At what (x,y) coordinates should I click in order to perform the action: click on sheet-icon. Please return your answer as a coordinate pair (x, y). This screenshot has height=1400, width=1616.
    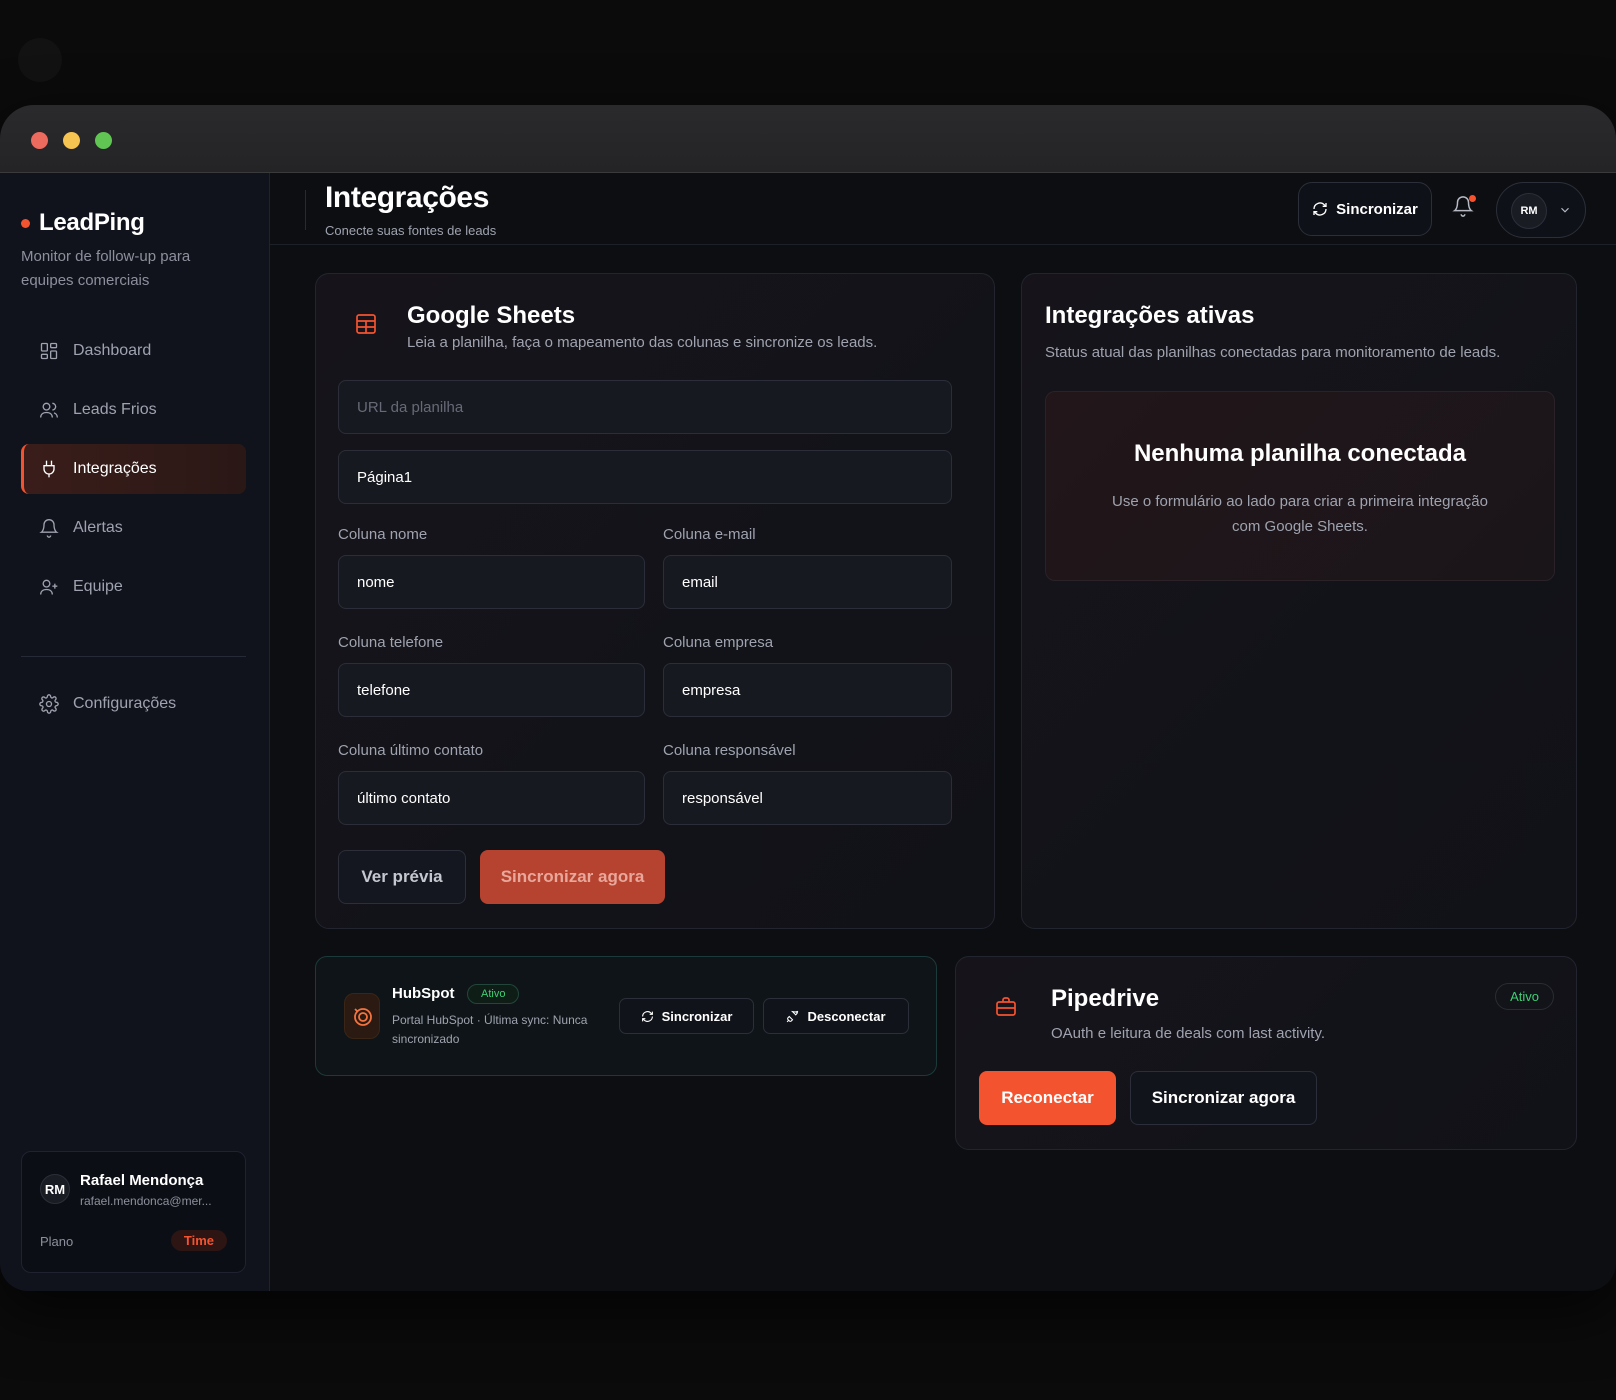
    Looking at the image, I should click on (366, 324).